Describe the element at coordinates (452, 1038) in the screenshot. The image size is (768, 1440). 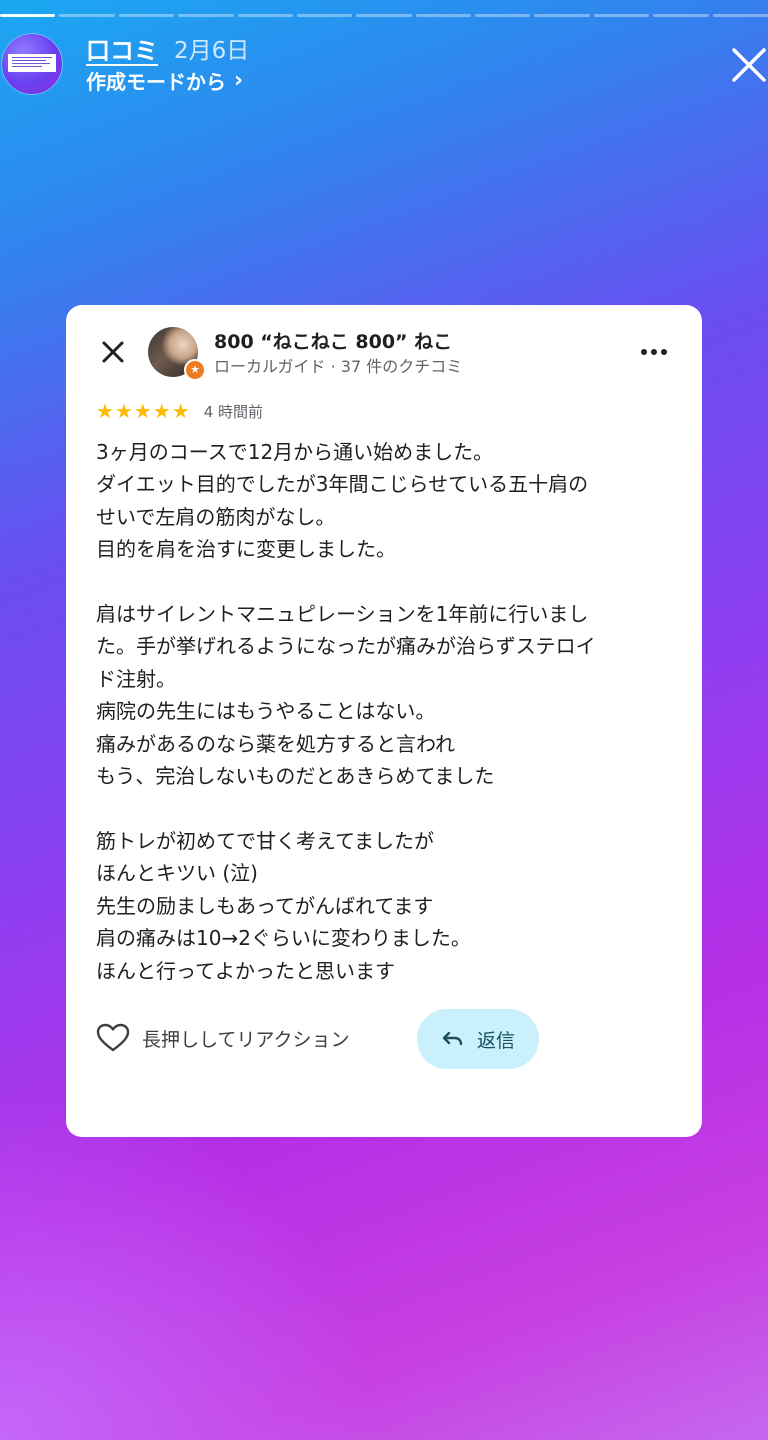
I see `reply-arrow-icon` at that location.